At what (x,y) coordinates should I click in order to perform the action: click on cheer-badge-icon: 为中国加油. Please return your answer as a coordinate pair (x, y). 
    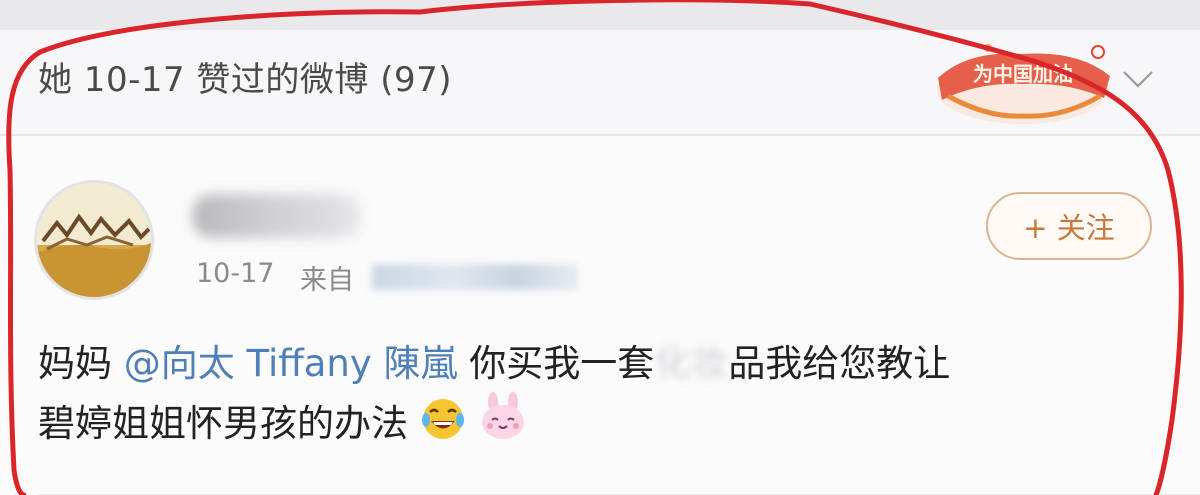
    Looking at the image, I should click on (1023, 84).